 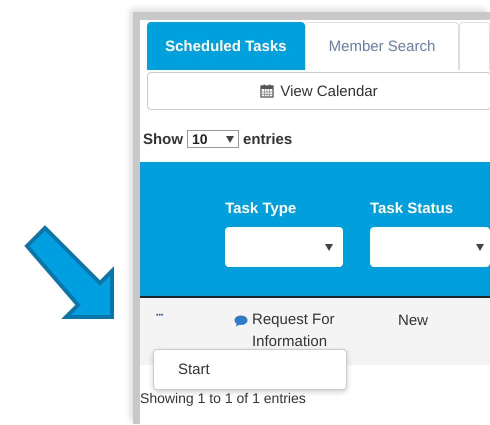 I want to click on calendar-icon, so click(x=267, y=91).